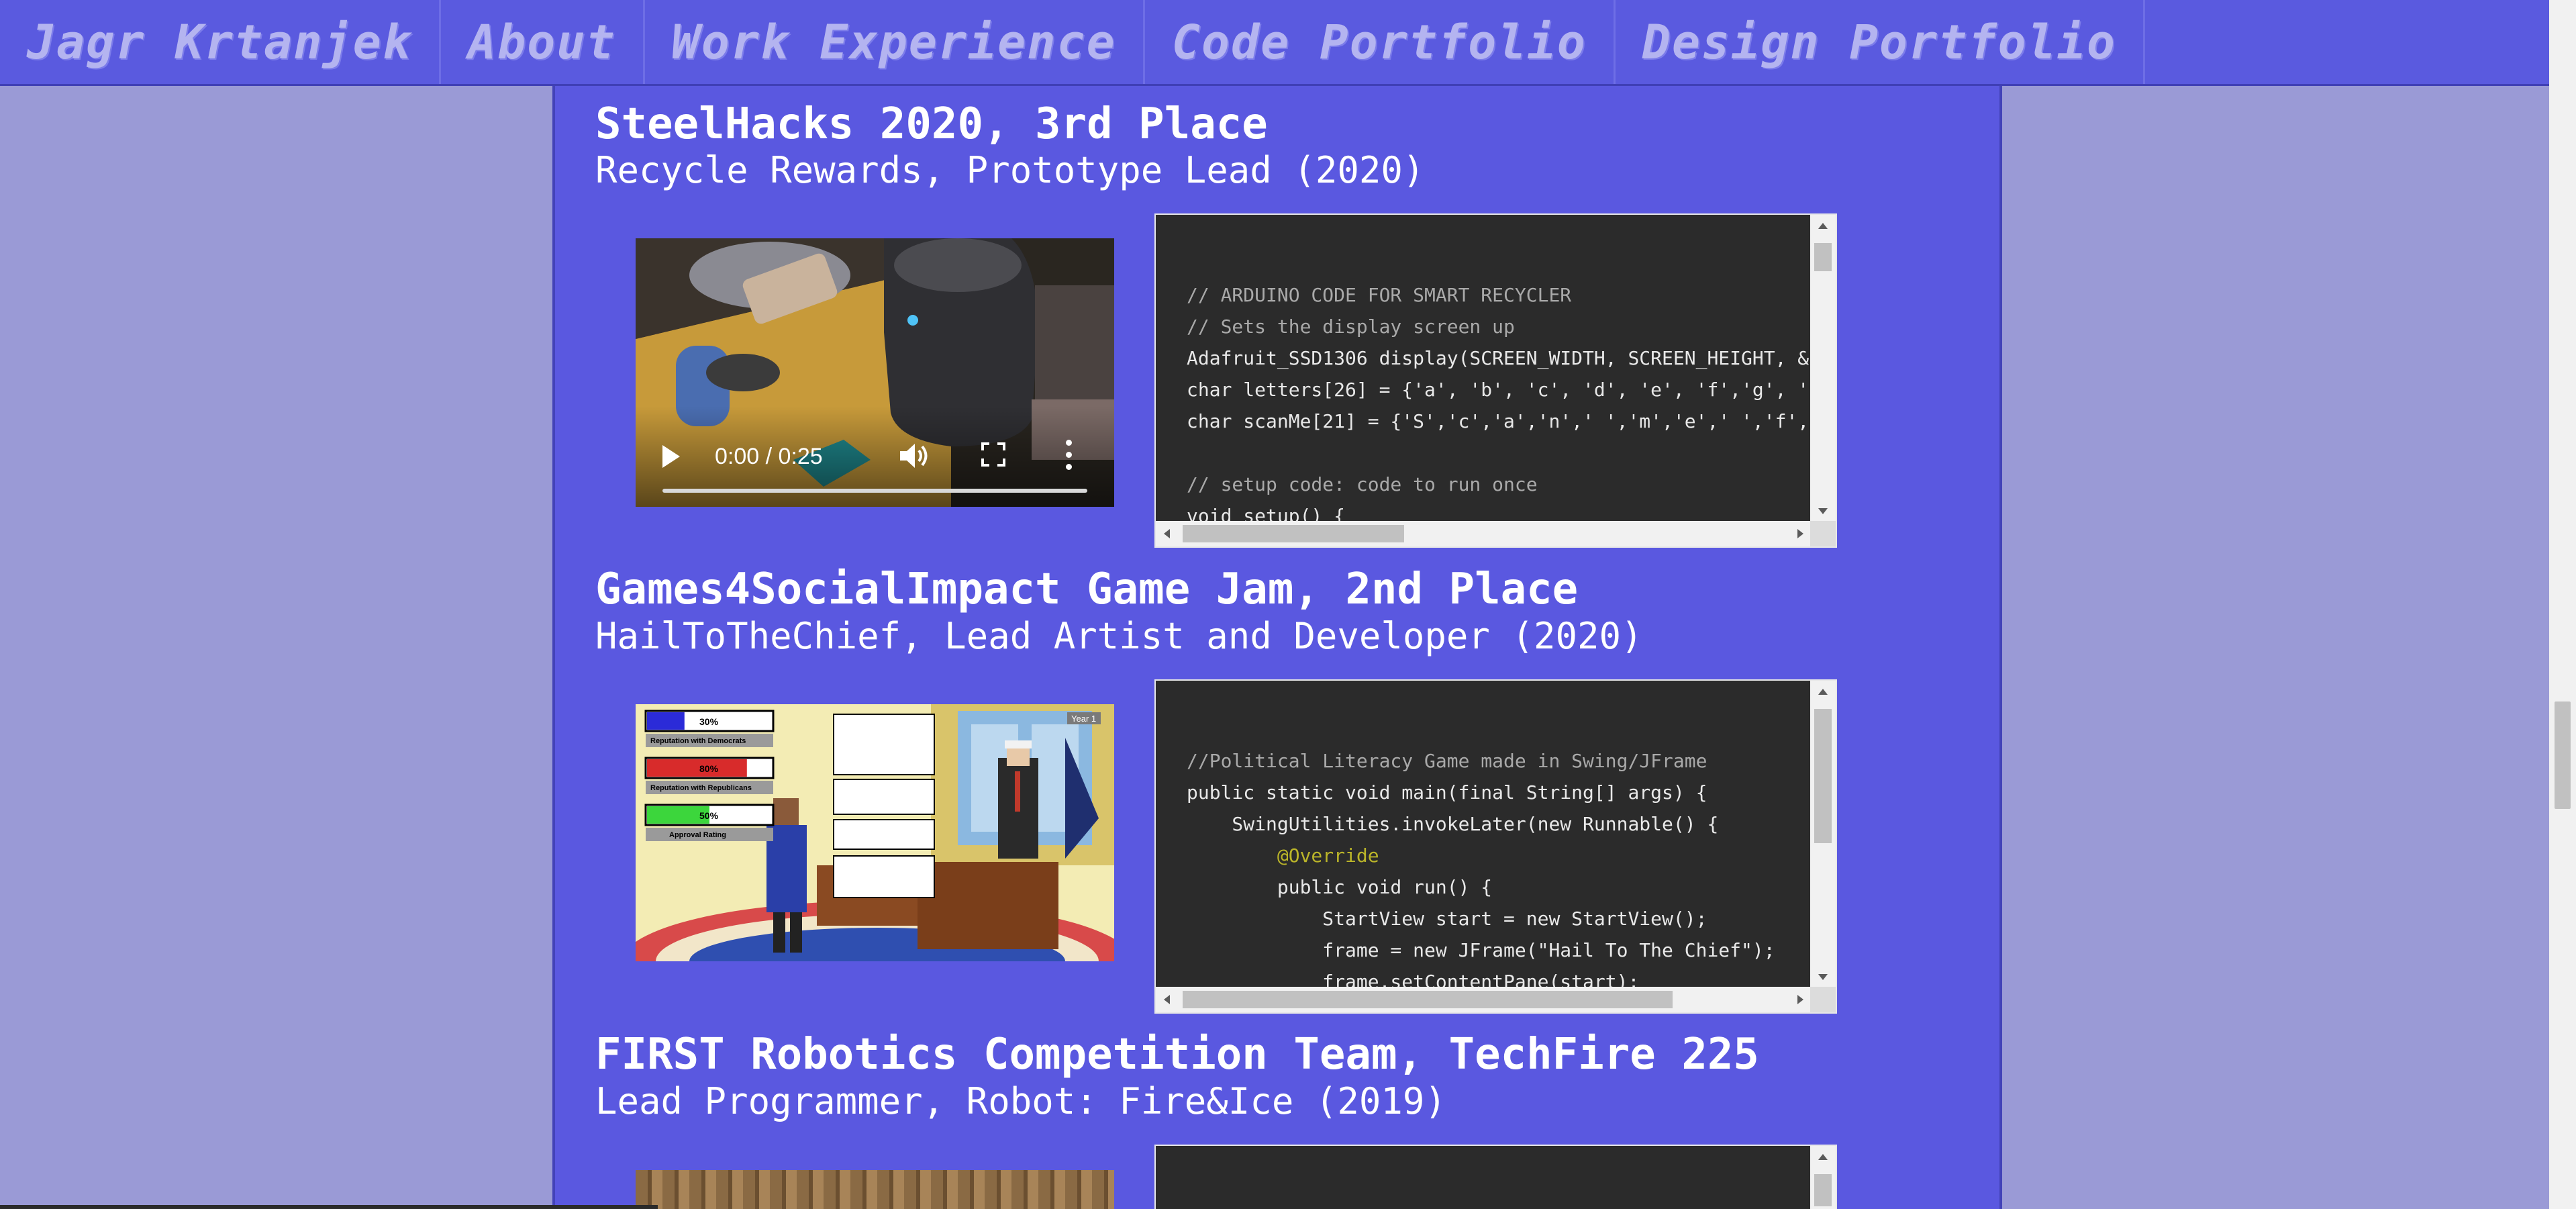 The width and height of the screenshot is (2576, 1209). Describe the element at coordinates (701, 788) in the screenshot. I see `bar-label: Reputation with Republicans` at that location.